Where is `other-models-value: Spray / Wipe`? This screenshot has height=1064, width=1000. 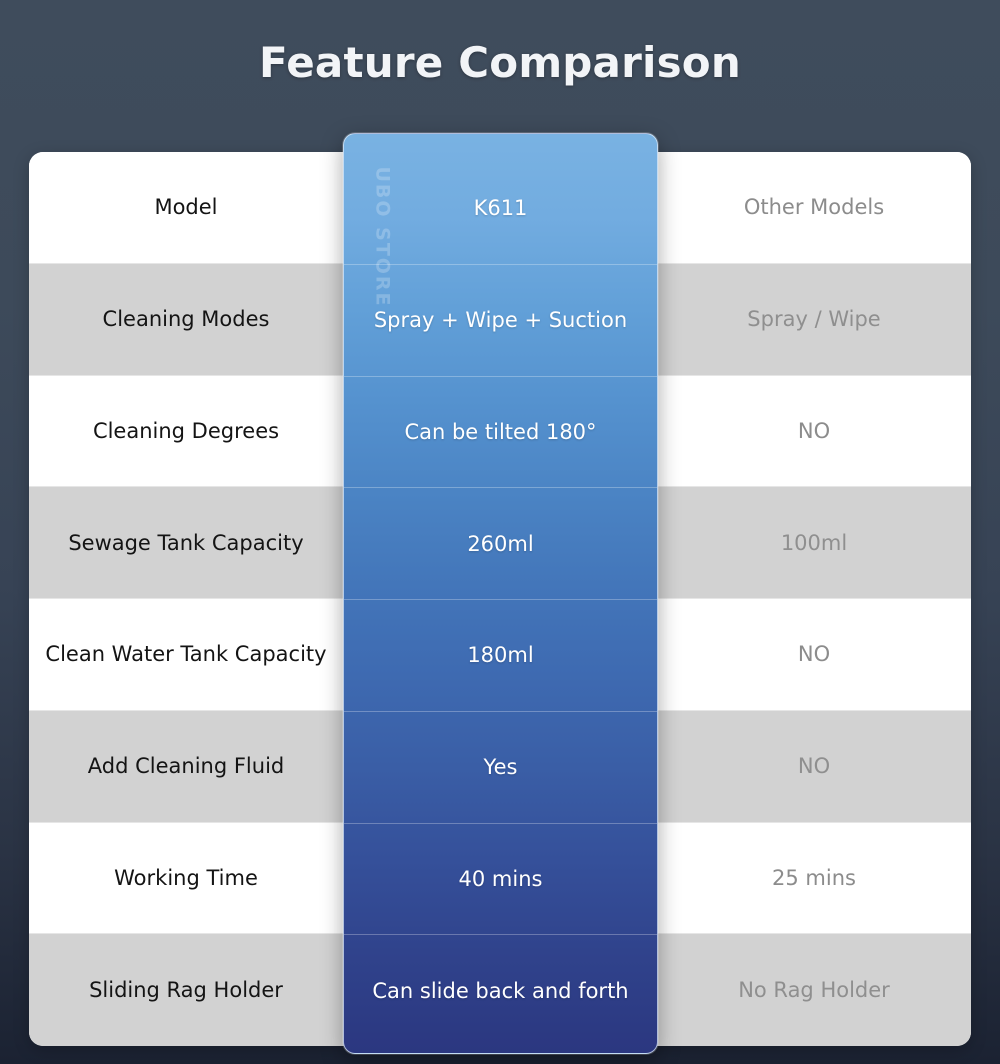 other-models-value: Spray / Wipe is located at coordinates (814, 319).